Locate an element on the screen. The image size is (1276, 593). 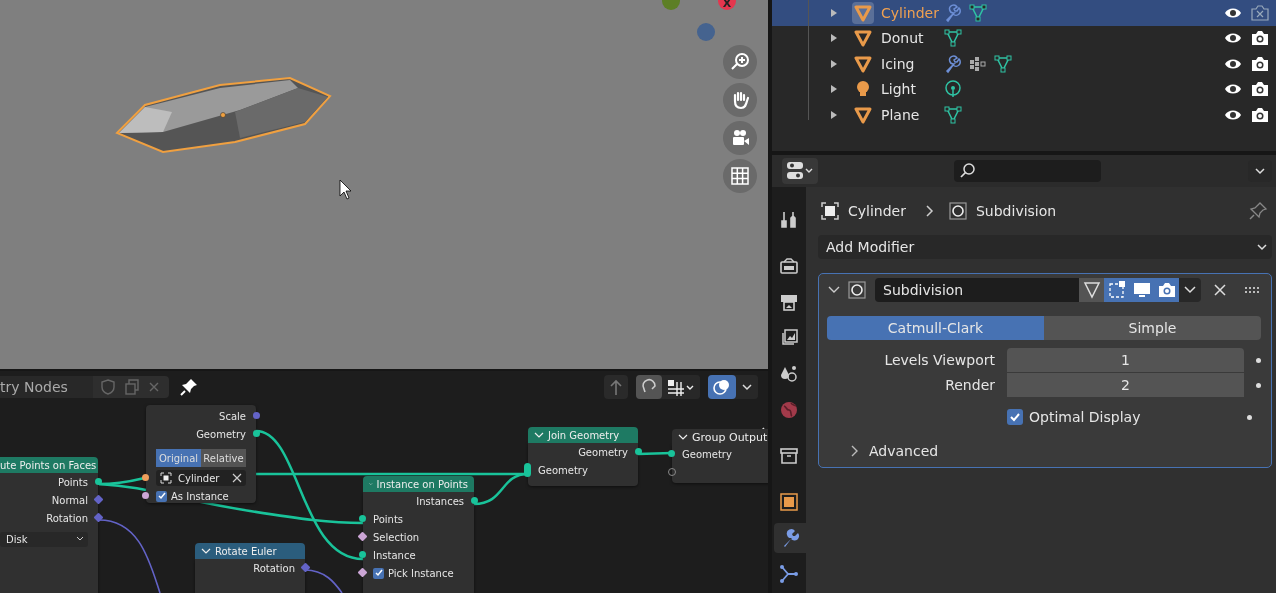
number-field: 2 is located at coordinates (1125, 385).